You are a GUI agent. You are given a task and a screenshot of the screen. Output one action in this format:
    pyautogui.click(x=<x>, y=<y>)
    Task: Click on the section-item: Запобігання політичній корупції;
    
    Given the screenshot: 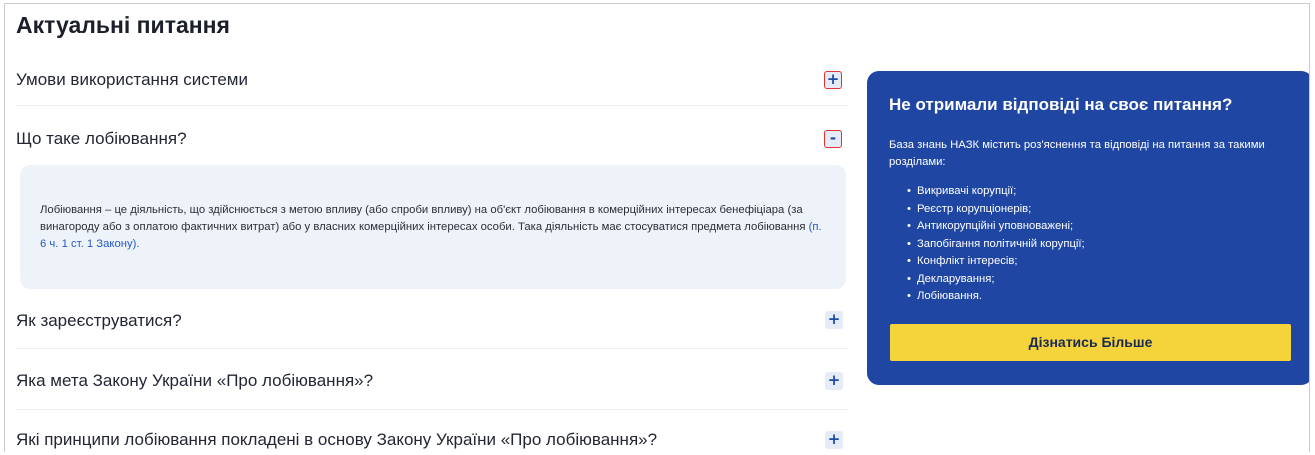 What is the action you would take?
    pyautogui.click(x=996, y=245)
    